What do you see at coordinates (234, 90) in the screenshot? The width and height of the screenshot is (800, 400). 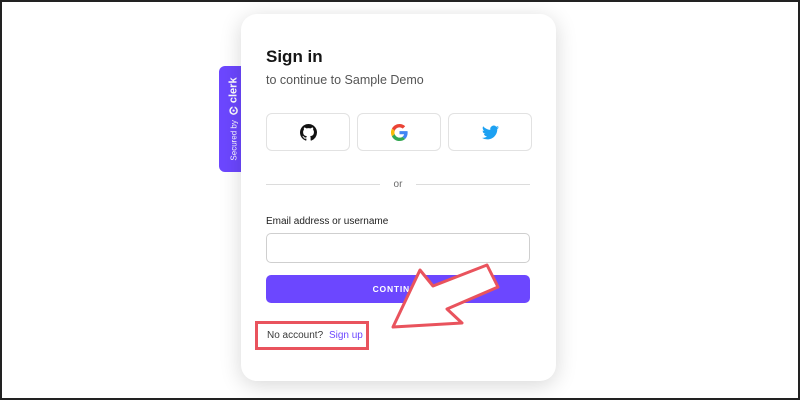 I see `clerk-brand-label: clerk` at bounding box center [234, 90].